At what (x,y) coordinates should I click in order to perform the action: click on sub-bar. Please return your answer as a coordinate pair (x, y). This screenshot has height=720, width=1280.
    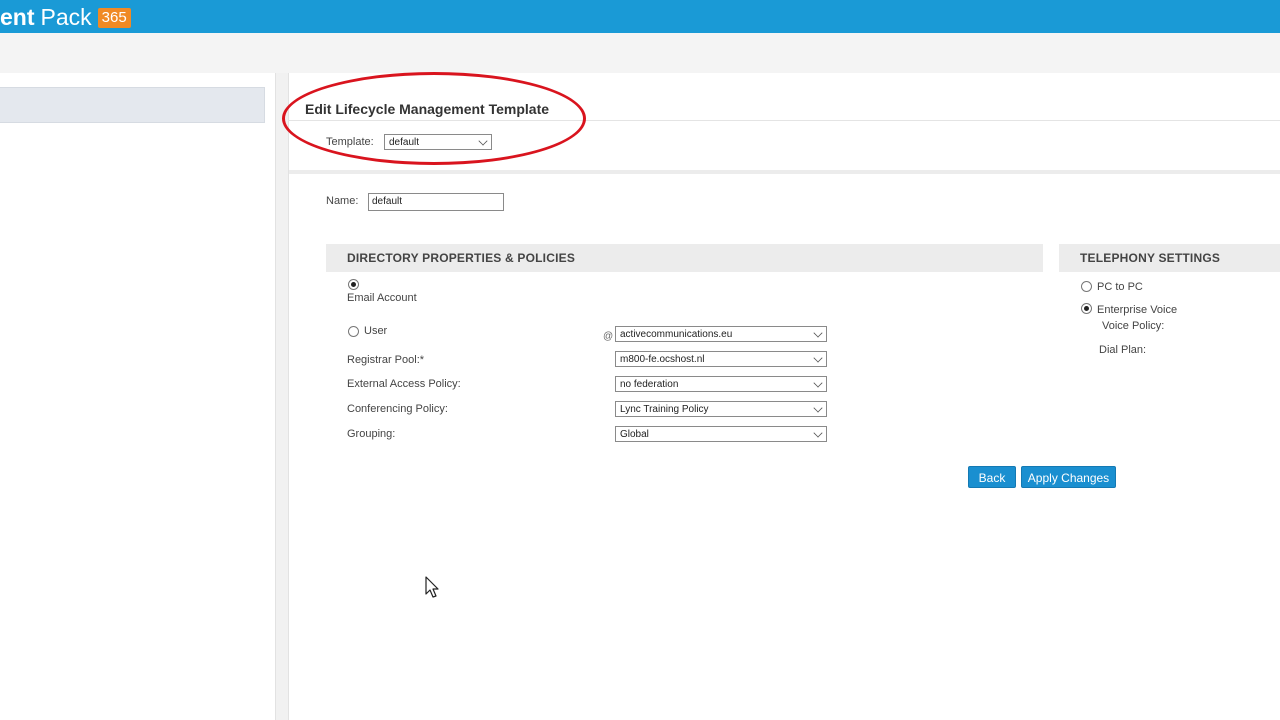
    Looking at the image, I should click on (640, 53).